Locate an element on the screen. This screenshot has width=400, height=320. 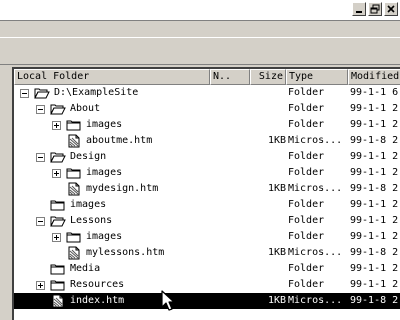
item-name: Lessons is located at coordinates (91, 220).